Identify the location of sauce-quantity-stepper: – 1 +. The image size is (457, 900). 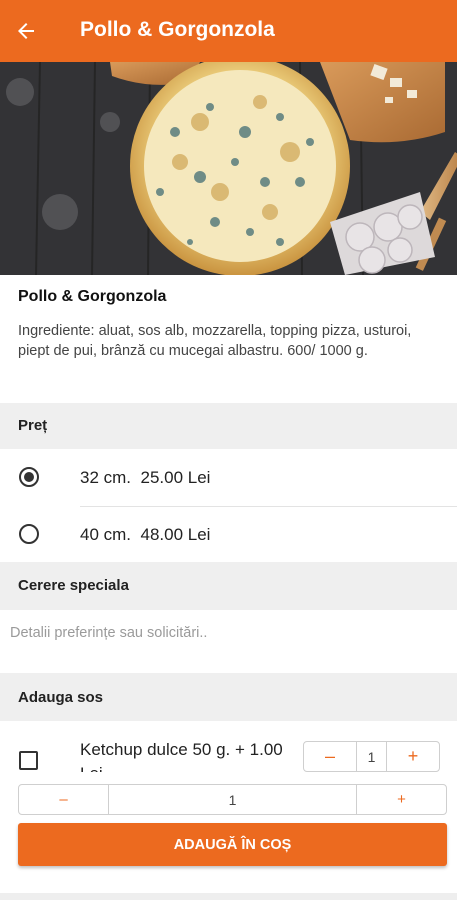
(371, 756).